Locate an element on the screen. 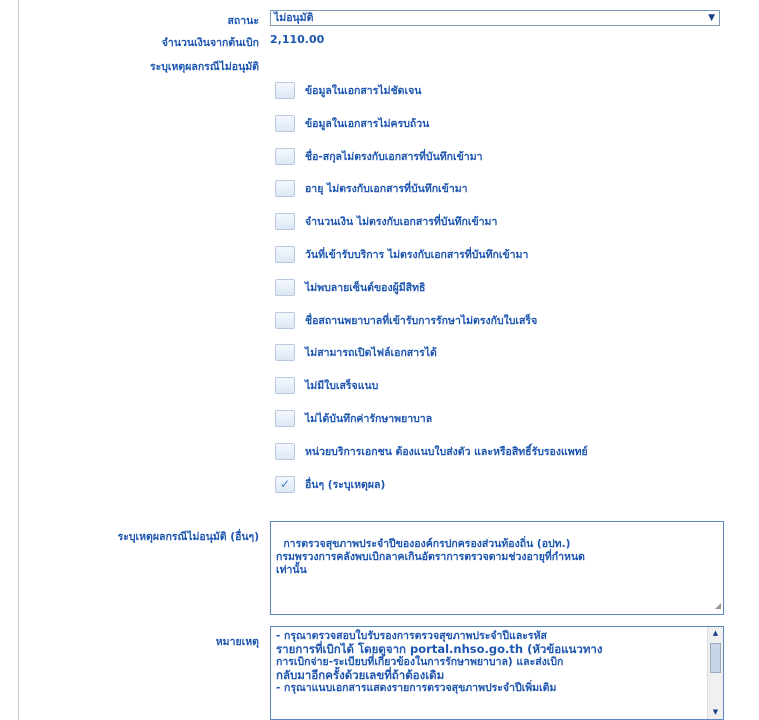  scroll-thumb is located at coordinates (715, 658).